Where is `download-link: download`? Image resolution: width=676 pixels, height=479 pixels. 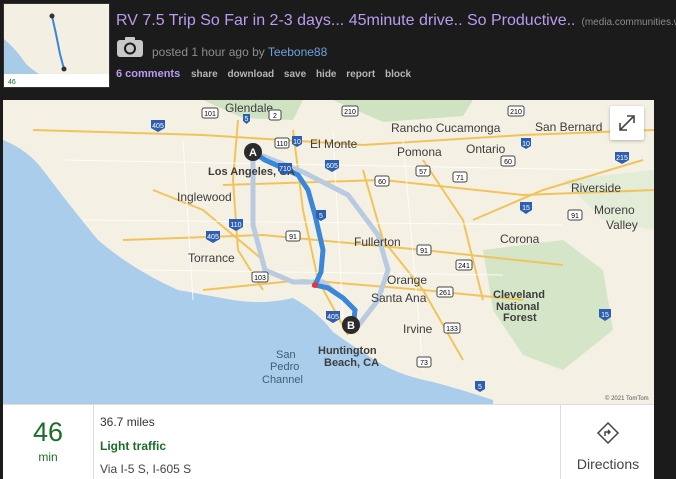 download-link: download is located at coordinates (250, 74).